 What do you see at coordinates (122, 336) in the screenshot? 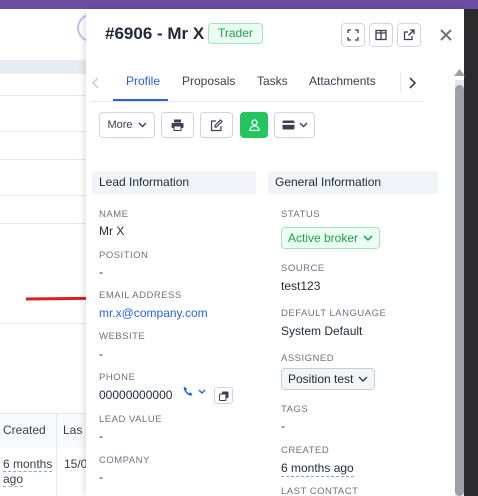
I see `website-label: WEBSITE` at bounding box center [122, 336].